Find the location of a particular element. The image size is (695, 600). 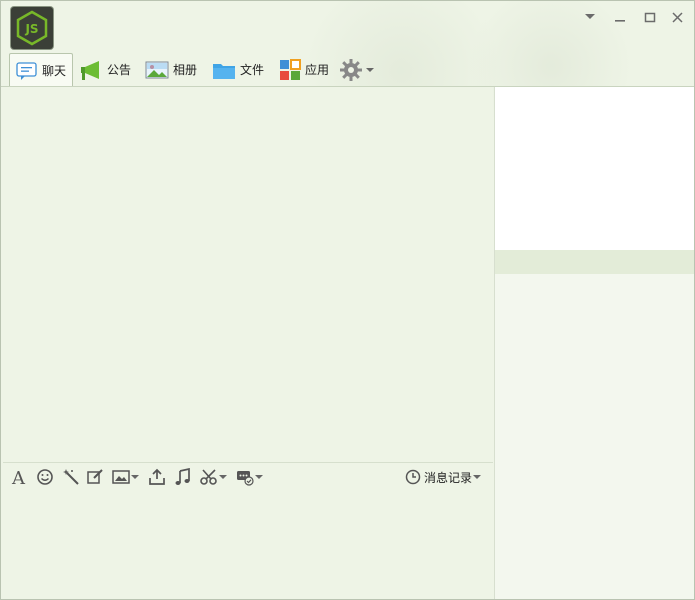

nodejs-logo-icon: JS is located at coordinates (32, 28).